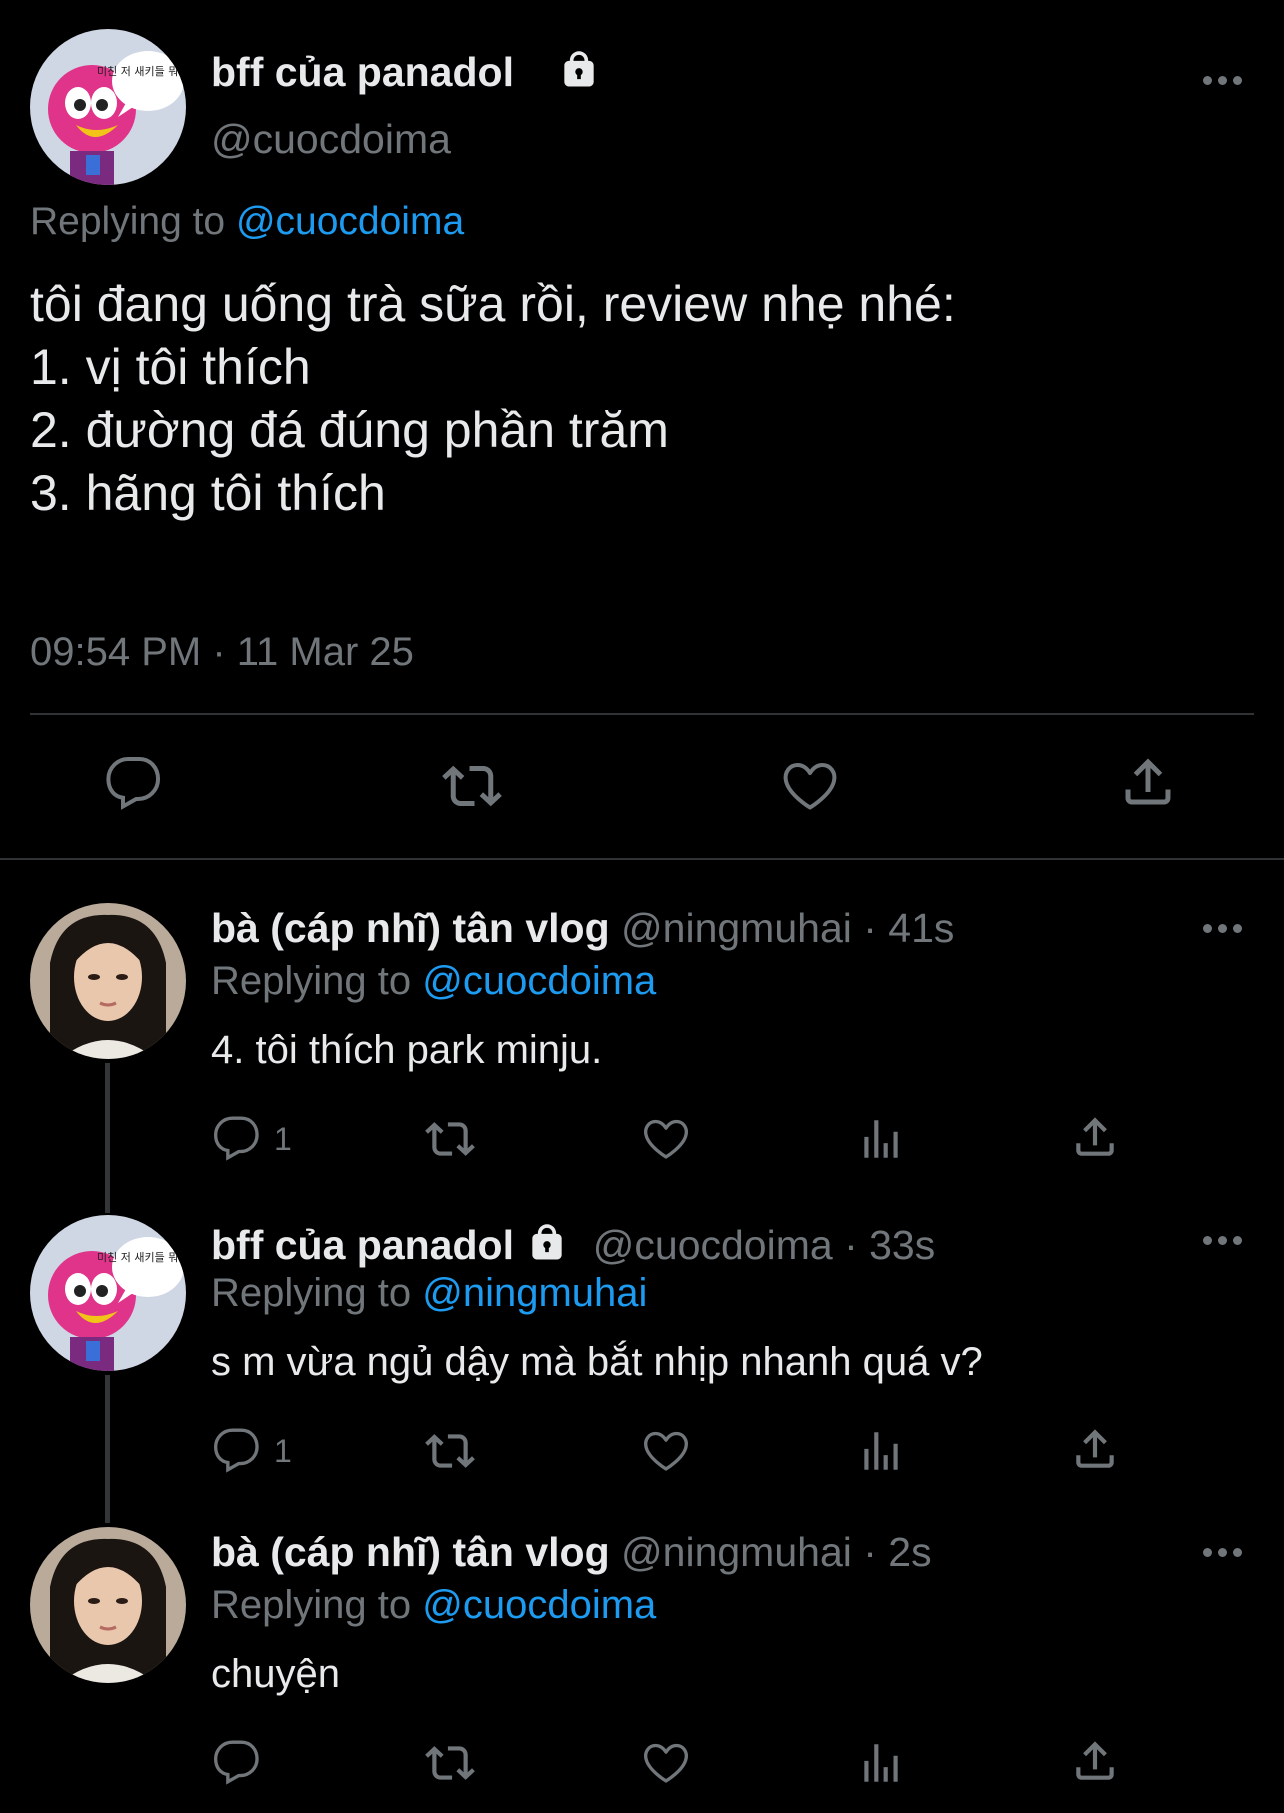 The image size is (1284, 1813). What do you see at coordinates (349, 430) in the screenshot?
I see `tweet-line: 2. đường đá đúng phần trăm` at bounding box center [349, 430].